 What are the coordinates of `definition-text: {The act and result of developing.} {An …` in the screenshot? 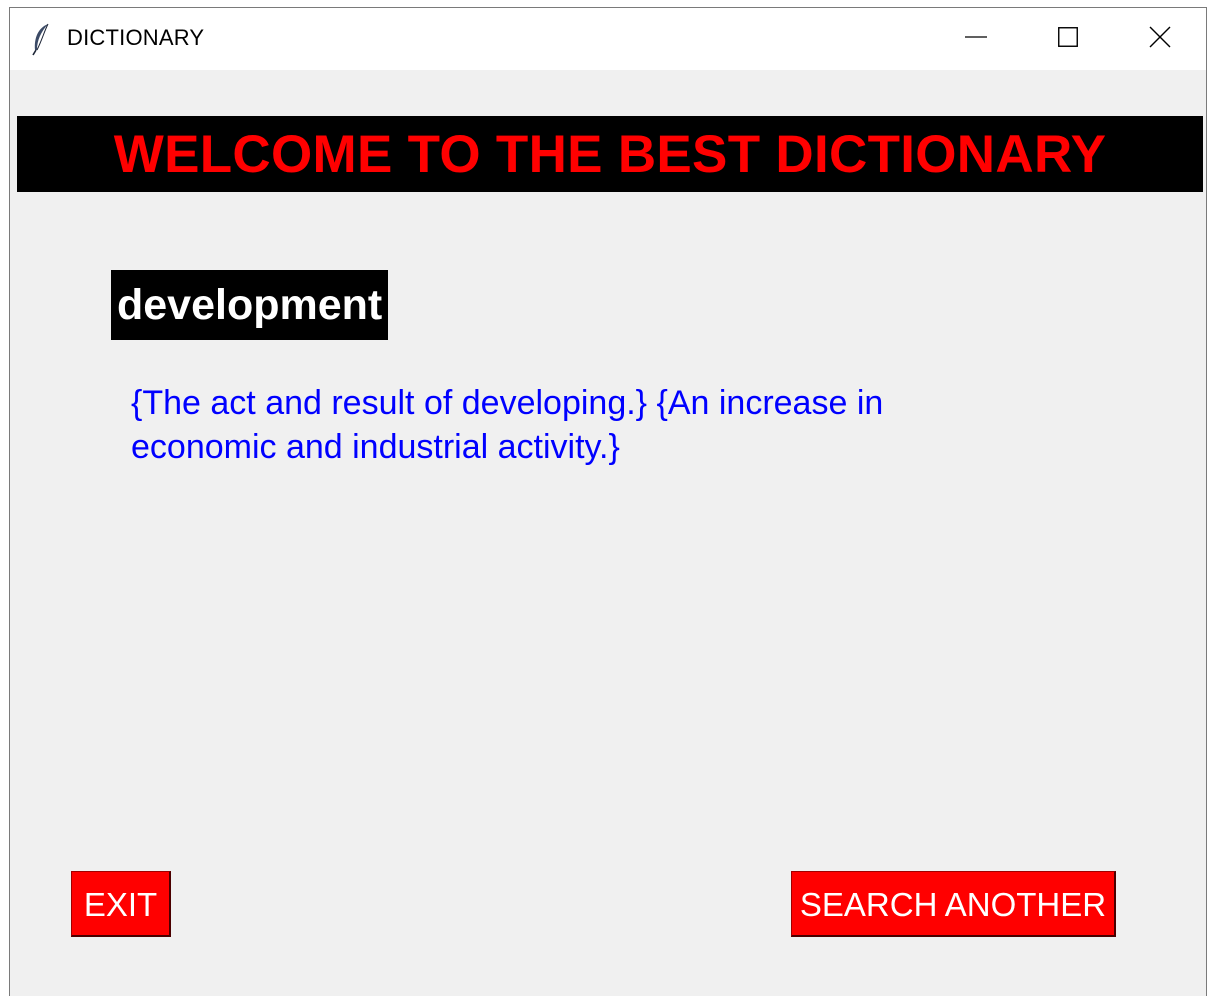 It's located at (507, 425).